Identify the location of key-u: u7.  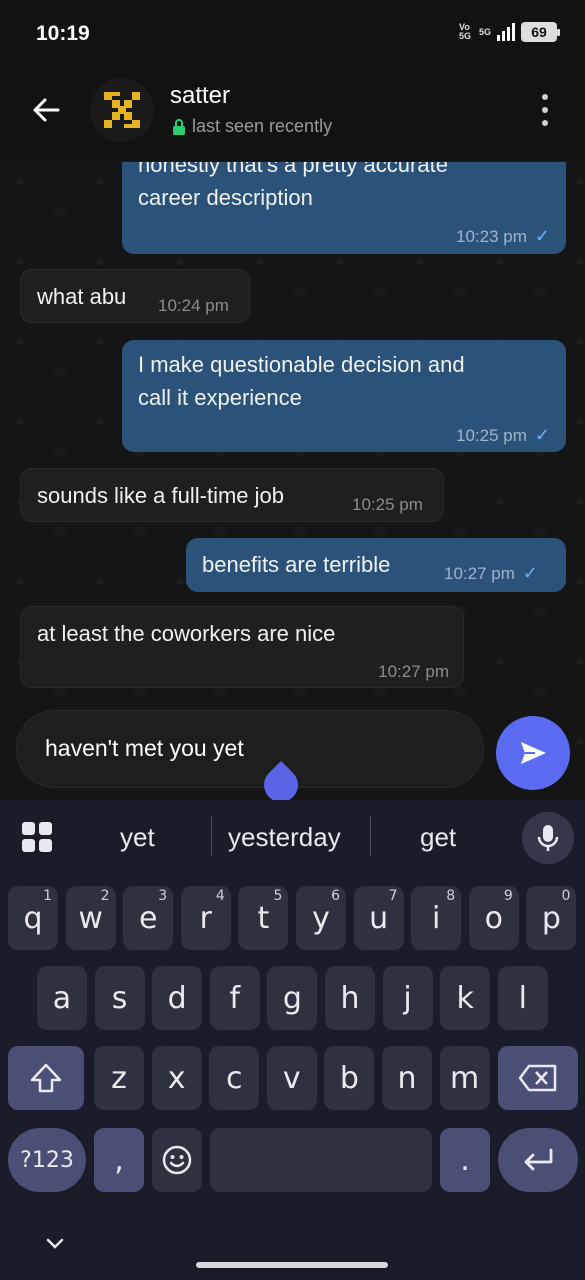
(378, 918).